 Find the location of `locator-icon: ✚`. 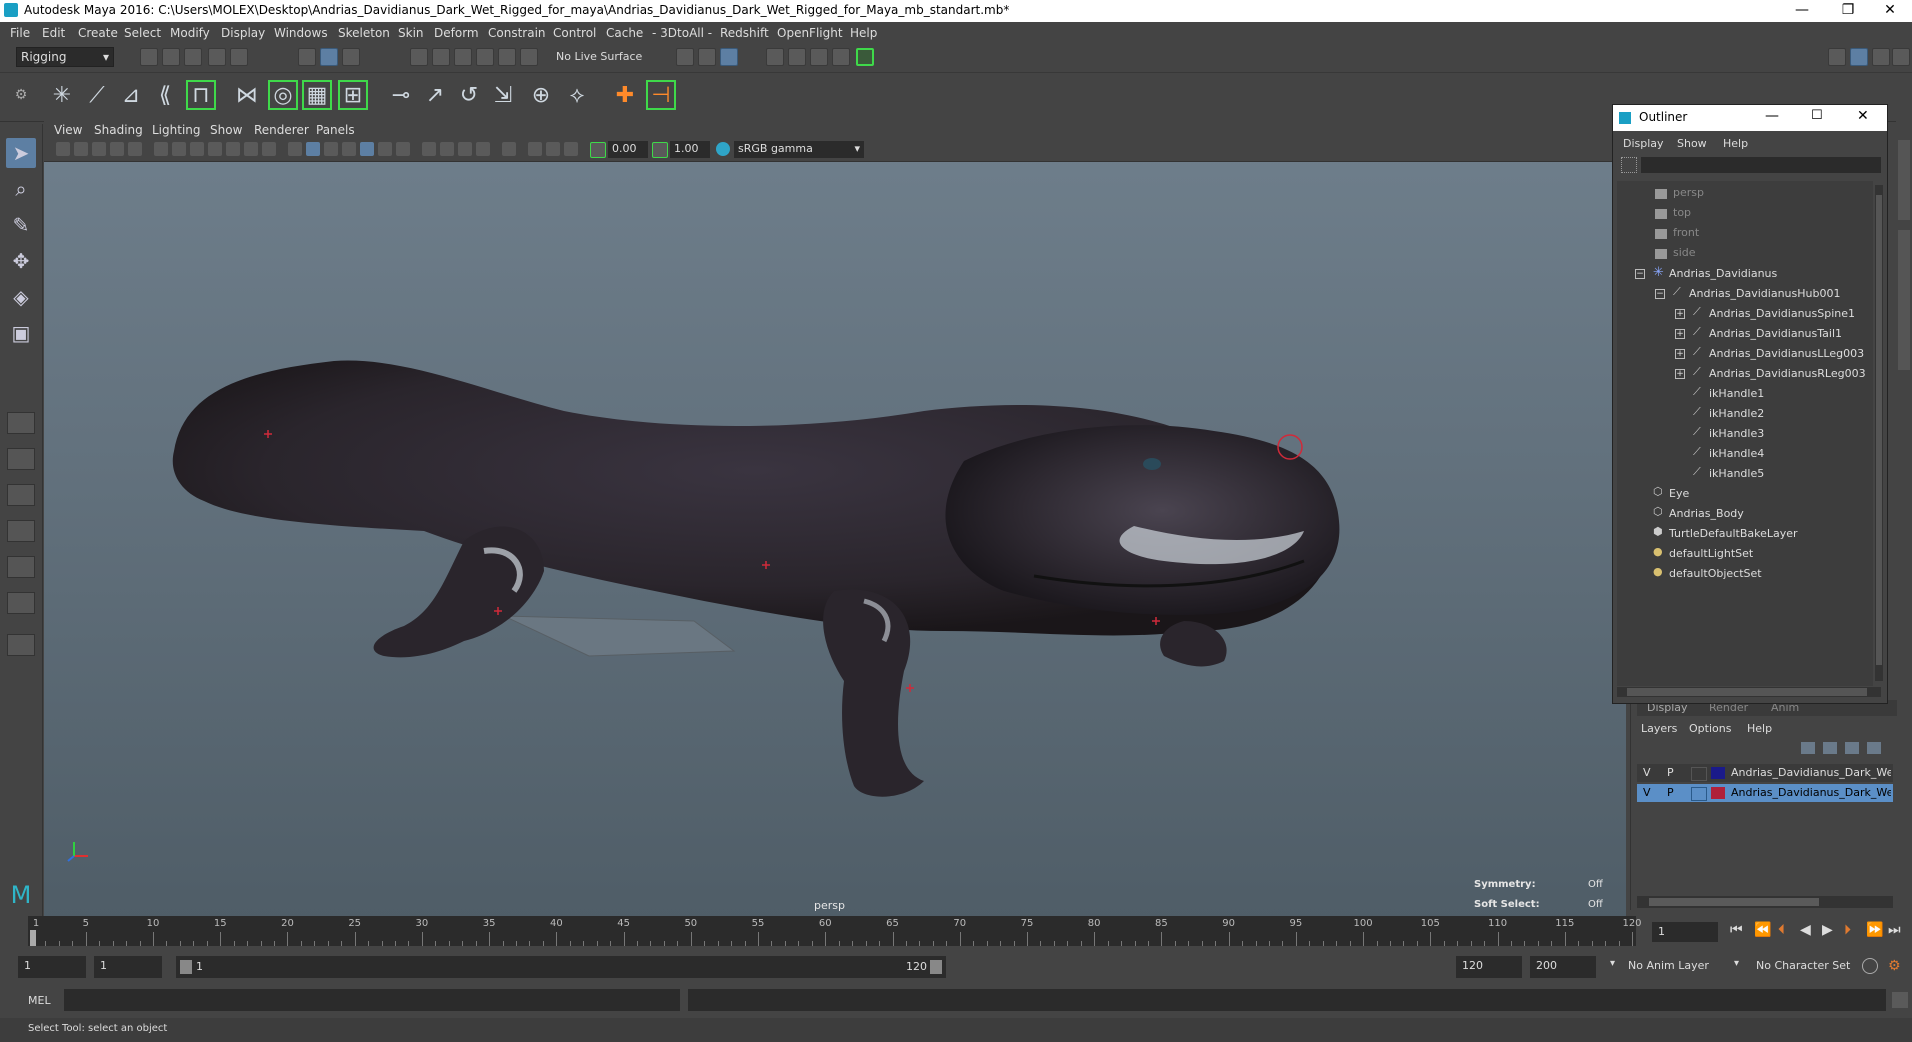

locator-icon: ✚ is located at coordinates (625, 95).